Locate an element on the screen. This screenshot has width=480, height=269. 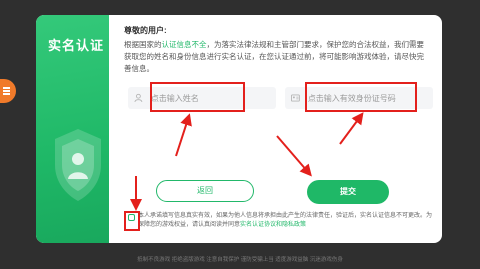
agreement-link: 实名认证协议和隐私政策 is located at coordinates (273, 225).